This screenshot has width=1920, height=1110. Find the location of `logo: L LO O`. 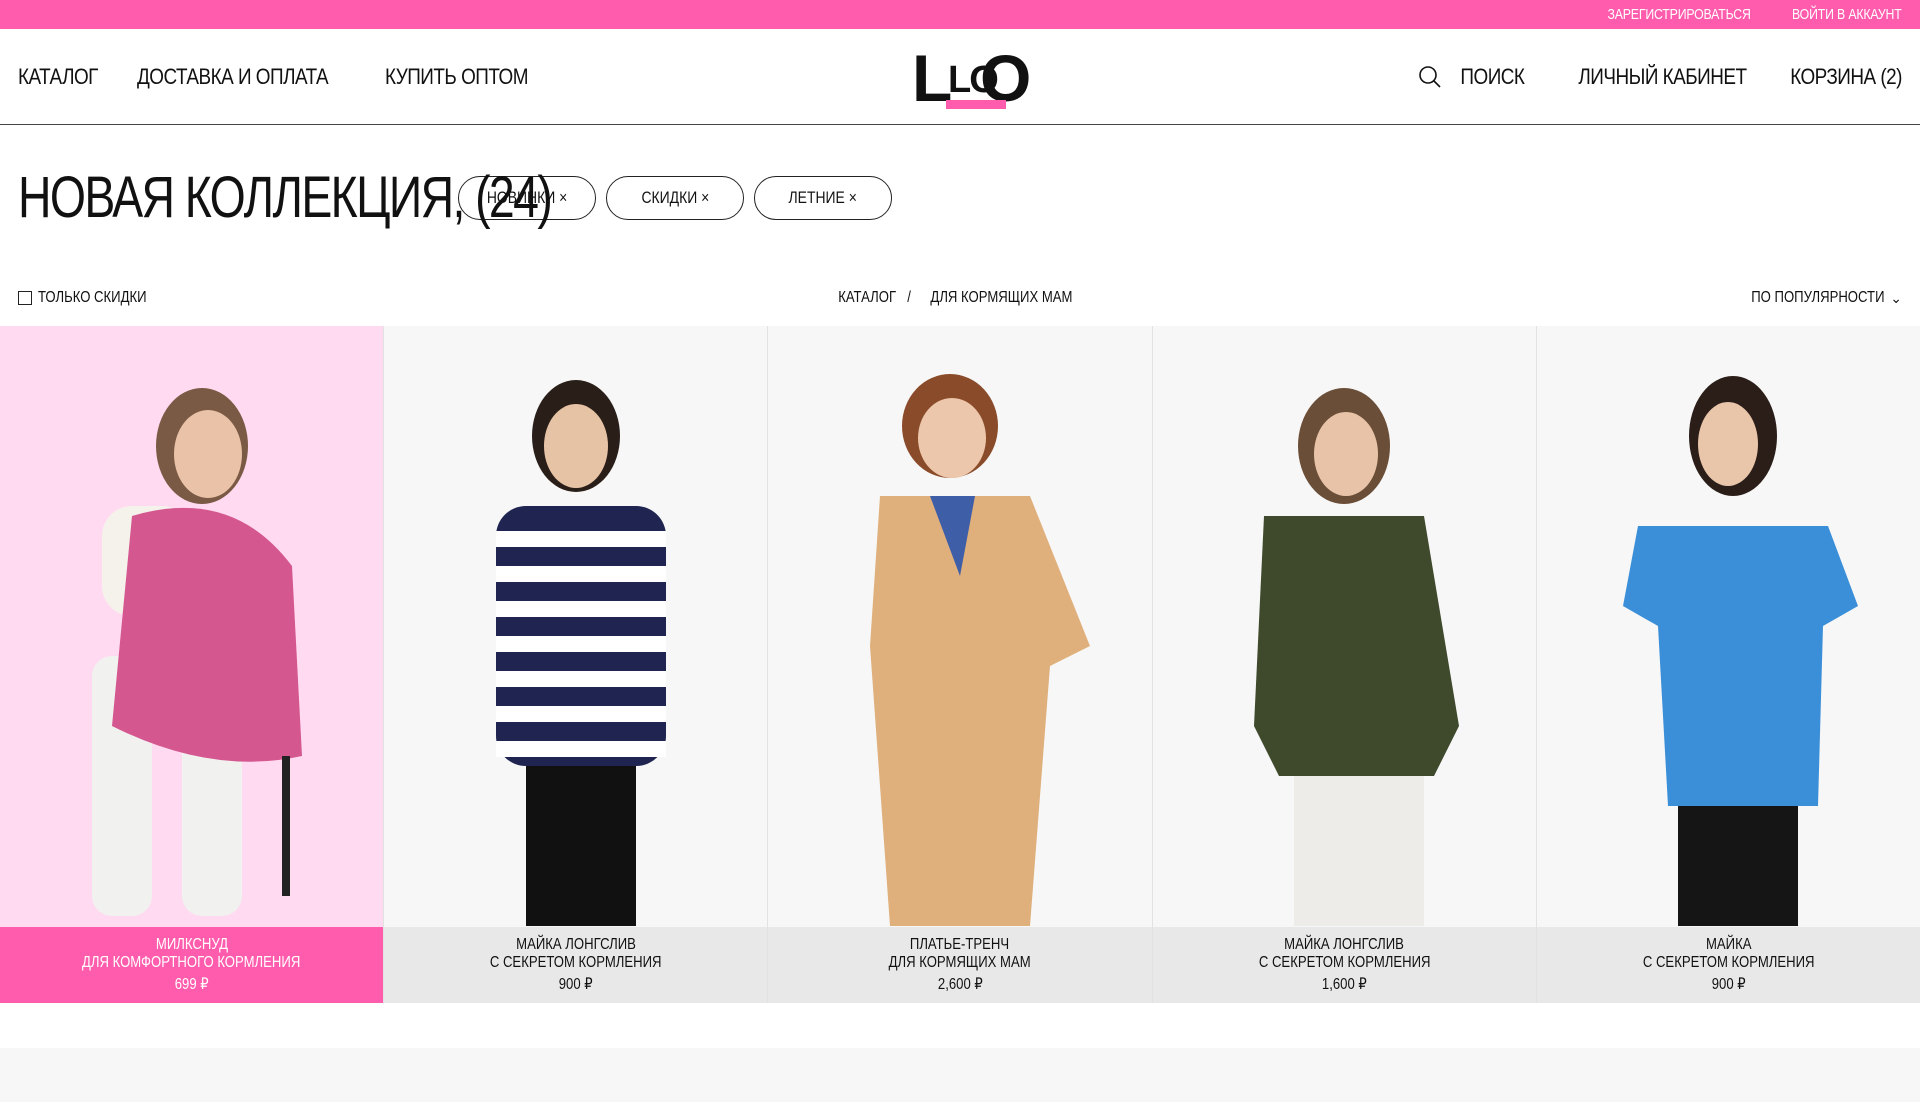

logo: L LO O is located at coordinates (971, 78).